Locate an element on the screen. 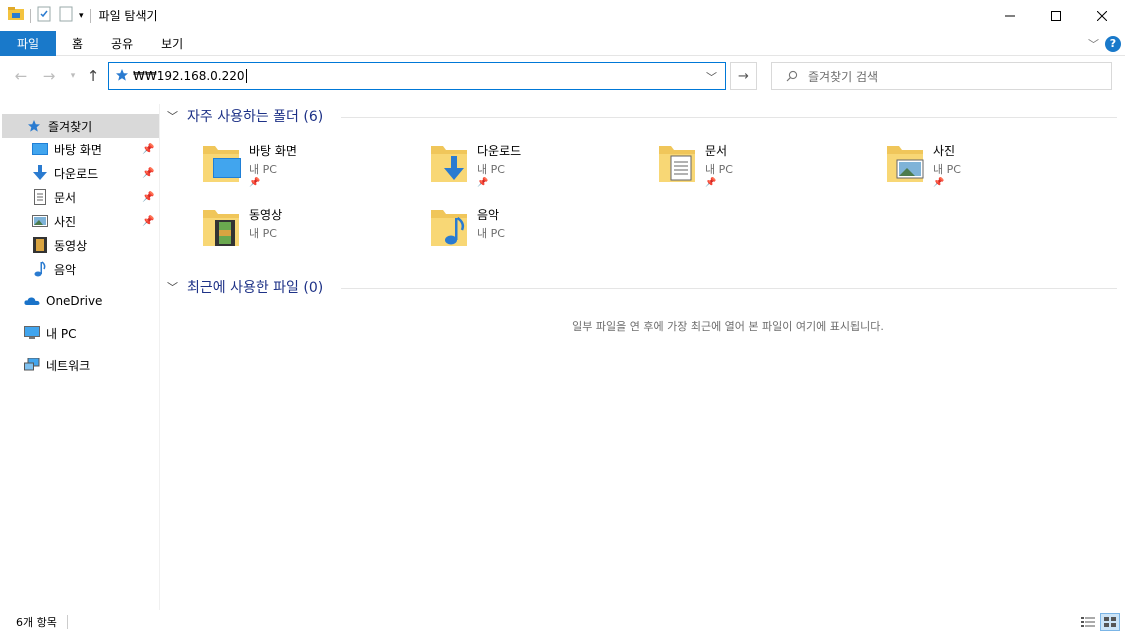  window-title: 파일 탐색기 is located at coordinates (128, 16).